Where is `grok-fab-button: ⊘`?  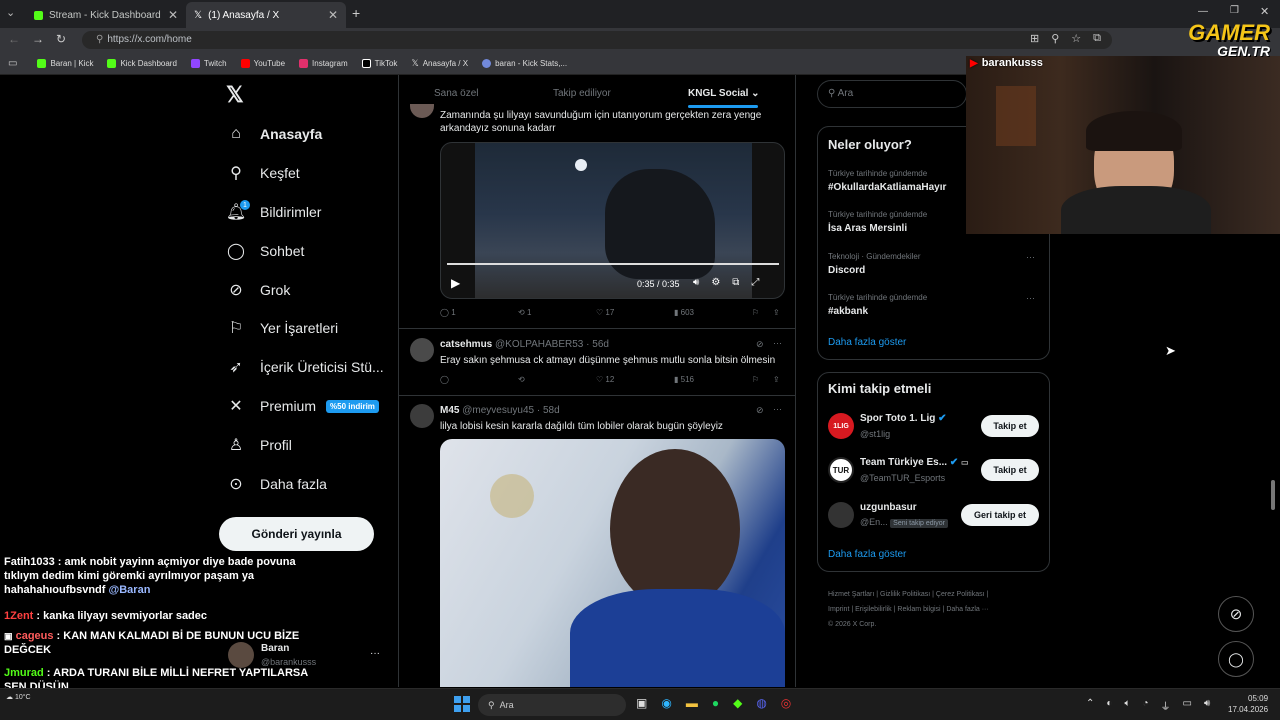
grok-fab-button: ⊘ is located at coordinates (1236, 614).